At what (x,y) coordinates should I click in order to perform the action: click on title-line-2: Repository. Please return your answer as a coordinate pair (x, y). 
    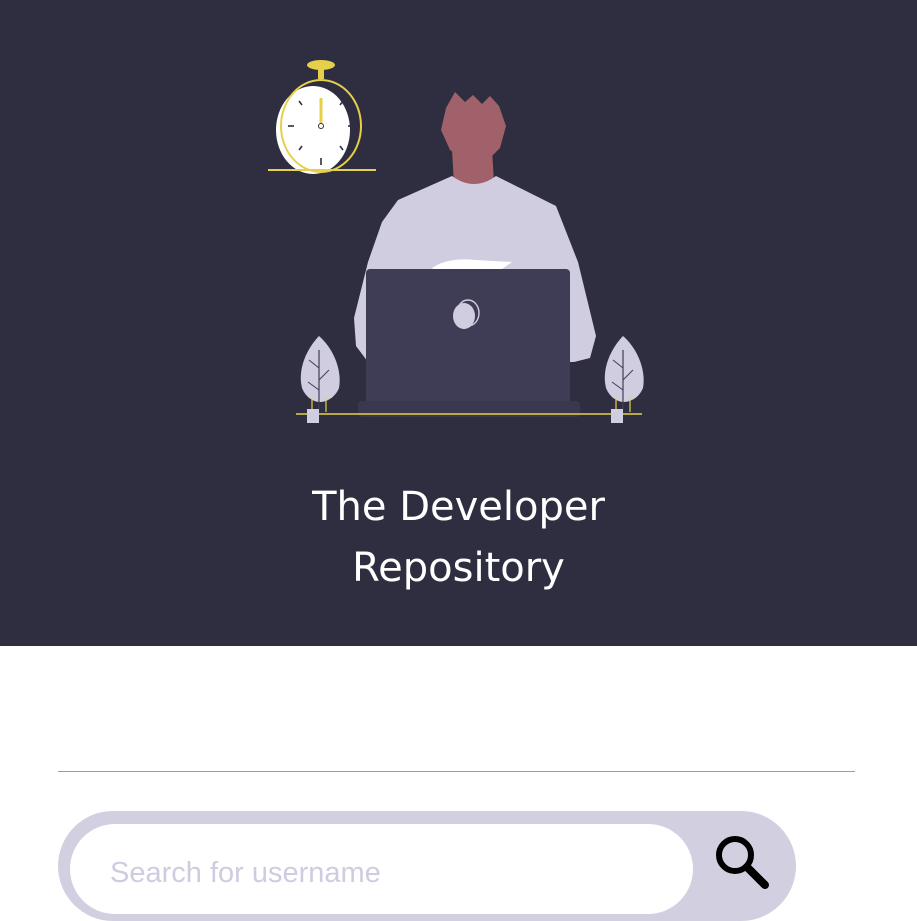
    Looking at the image, I should click on (458, 567).